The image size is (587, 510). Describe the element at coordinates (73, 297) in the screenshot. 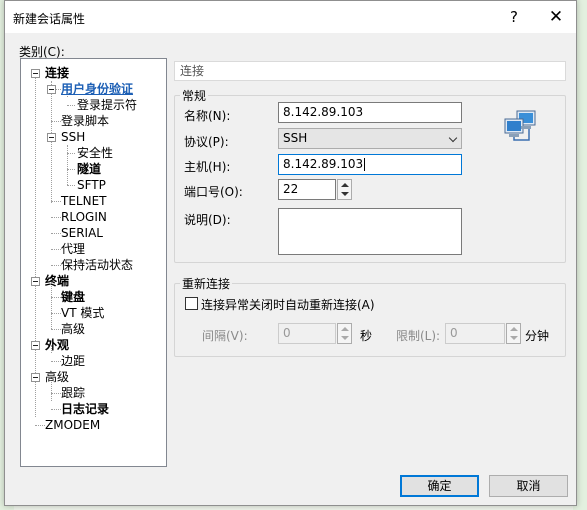

I see `tree-item-keyboard: 键盘` at that location.